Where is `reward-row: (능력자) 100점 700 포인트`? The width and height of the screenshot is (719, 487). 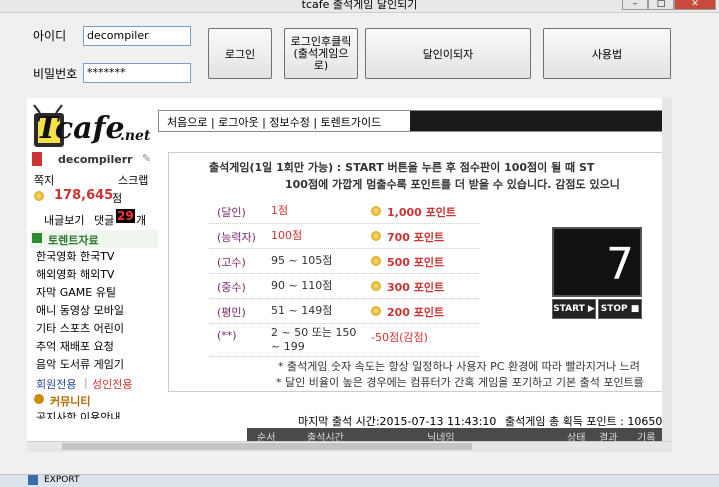
reward-row: (능력자) 100점 700 포인트 is located at coordinates (344, 236).